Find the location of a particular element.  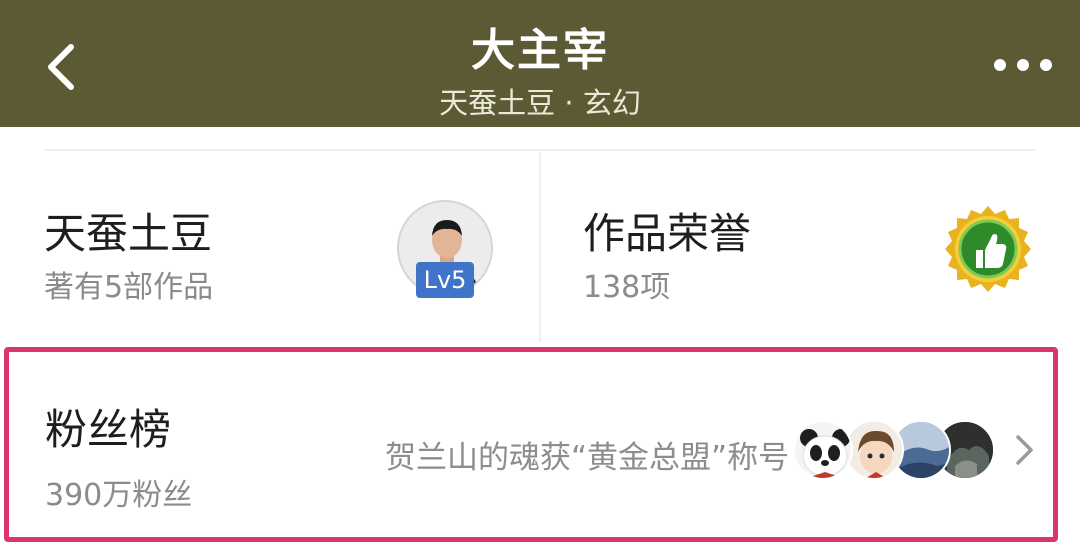

fan-ranking-news: 贺兰山的魂获“黄金总盟”称号 is located at coordinates (587, 458).